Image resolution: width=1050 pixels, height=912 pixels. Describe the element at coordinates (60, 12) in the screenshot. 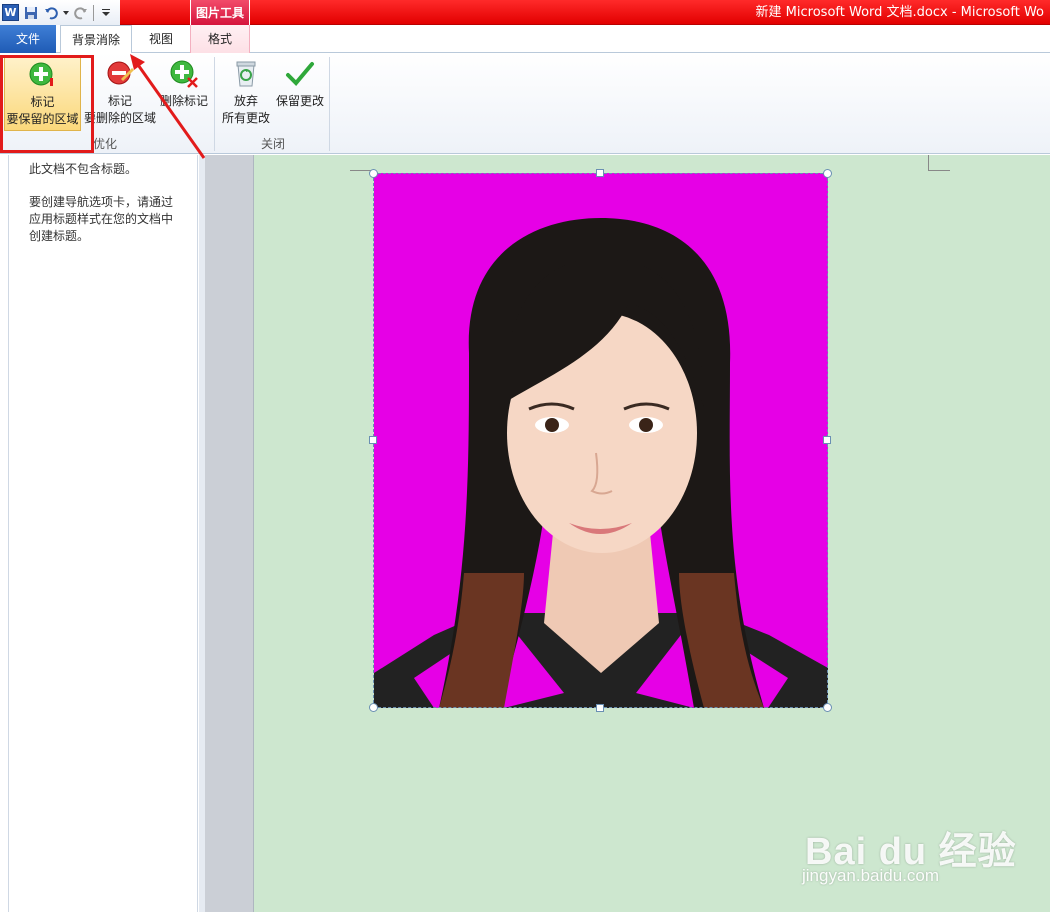

I see `quick-access-toolbar: W` at that location.